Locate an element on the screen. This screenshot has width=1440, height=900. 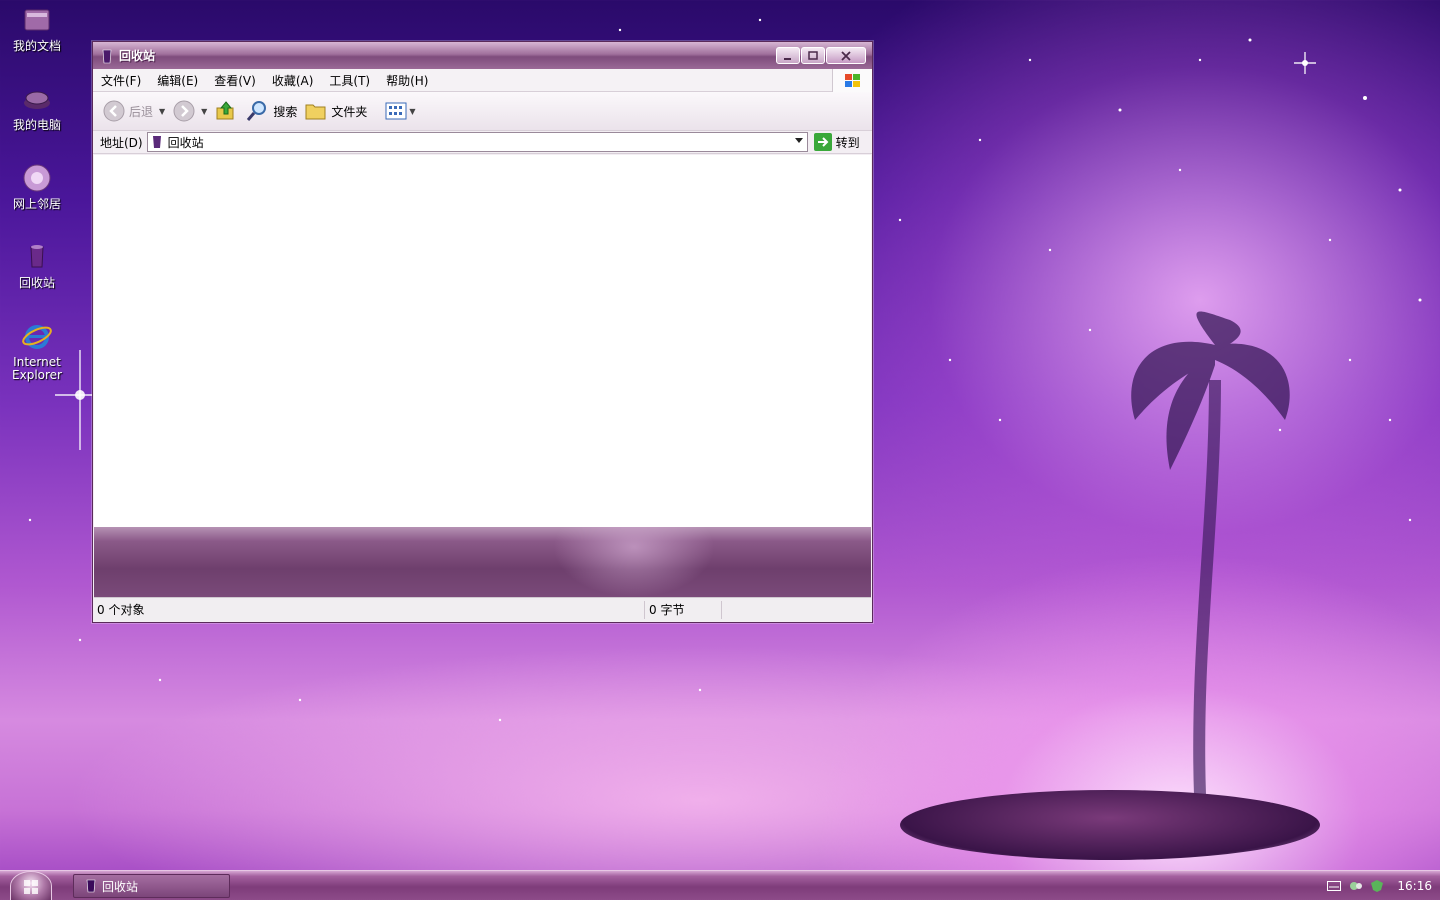
minimize-button is located at coordinates (788, 55).